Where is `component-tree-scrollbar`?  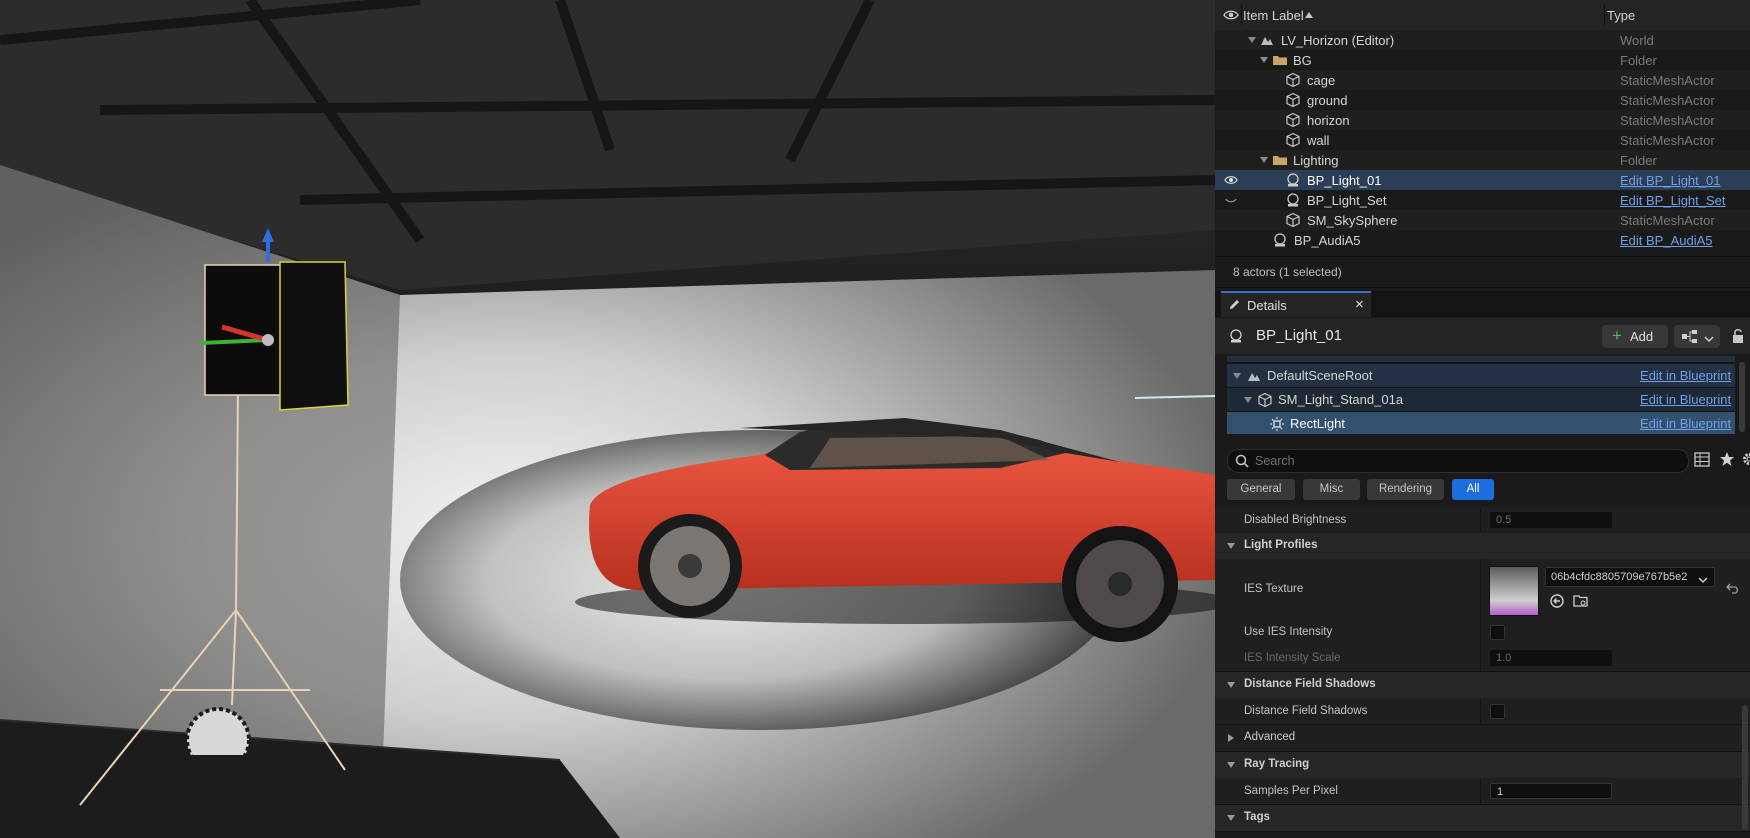
component-tree-scrollbar is located at coordinates (1742, 397).